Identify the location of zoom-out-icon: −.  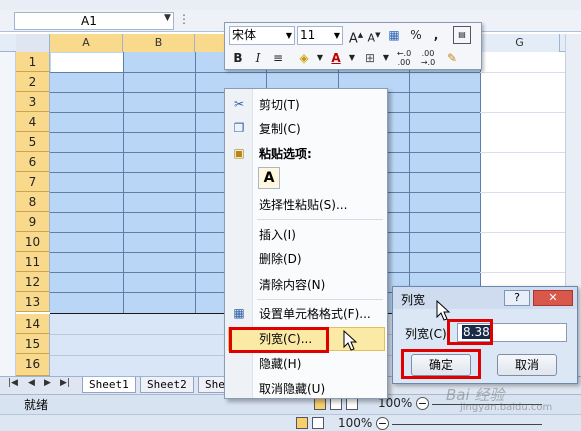
(422, 403).